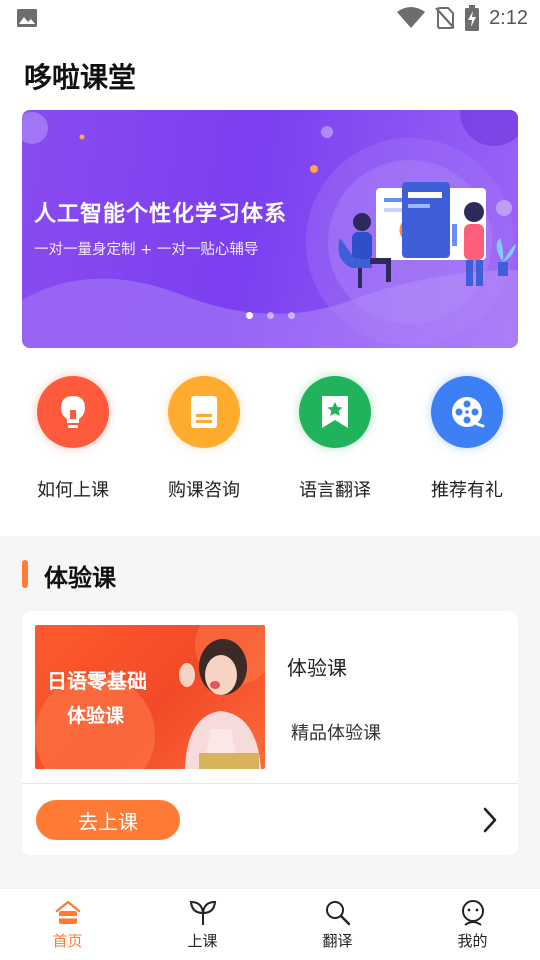 This screenshot has width=540, height=960. What do you see at coordinates (445, 18) in the screenshot?
I see `no-sim-icon` at bounding box center [445, 18].